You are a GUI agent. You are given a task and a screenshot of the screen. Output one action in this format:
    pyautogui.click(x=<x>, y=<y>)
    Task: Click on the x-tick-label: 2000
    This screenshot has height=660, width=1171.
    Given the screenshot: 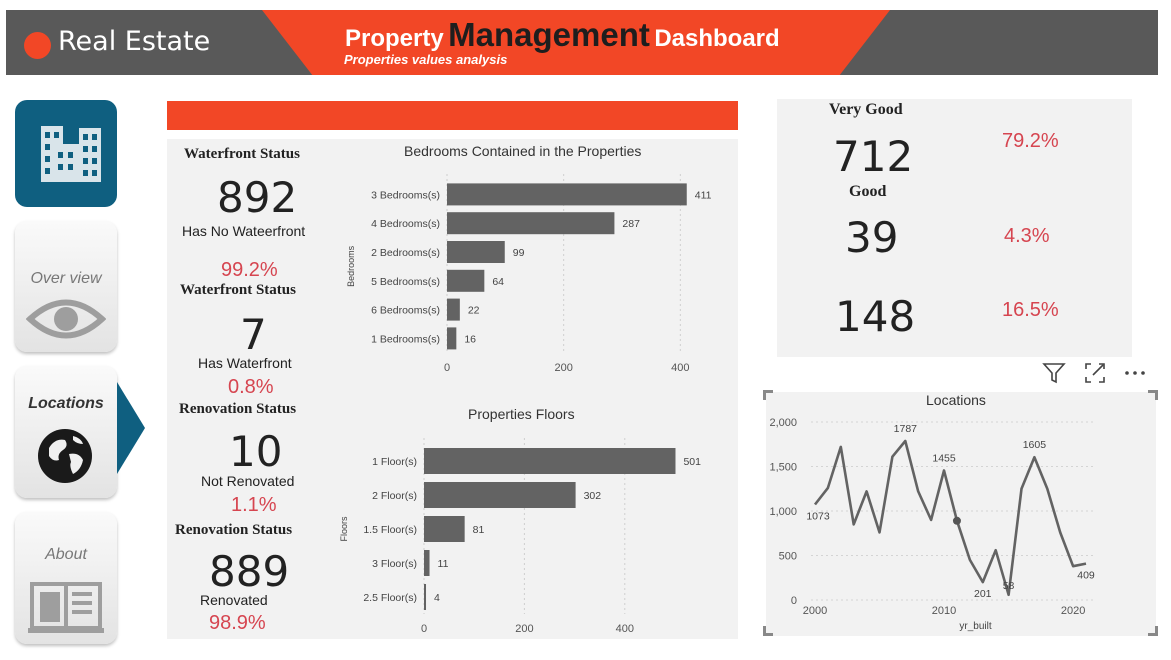 What is the action you would take?
    pyautogui.click(x=815, y=611)
    